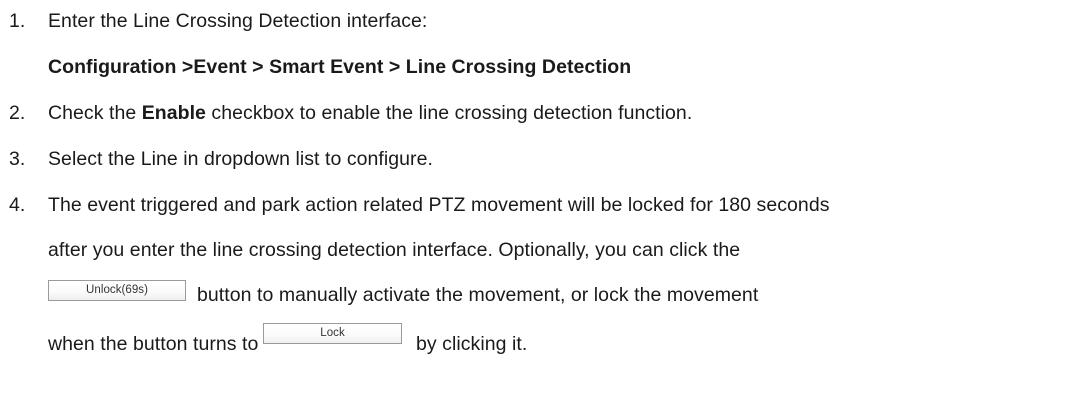  I want to click on lock-button: Lock, so click(332, 333).